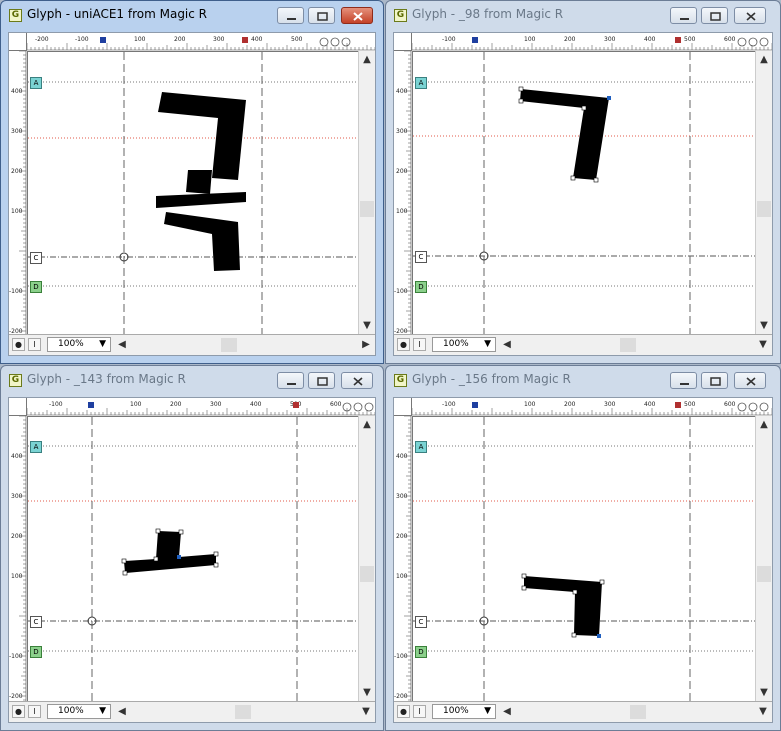 The height and width of the screenshot is (731, 781). Describe the element at coordinates (192, 381) in the screenshot. I see `window-titlebar: G Glyph - _143 from Magic R` at that location.